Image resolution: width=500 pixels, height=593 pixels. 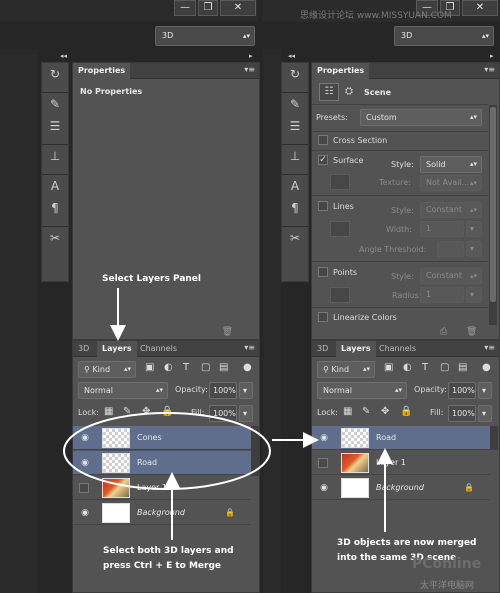 I want to click on lines-checkbox, so click(x=323, y=206).